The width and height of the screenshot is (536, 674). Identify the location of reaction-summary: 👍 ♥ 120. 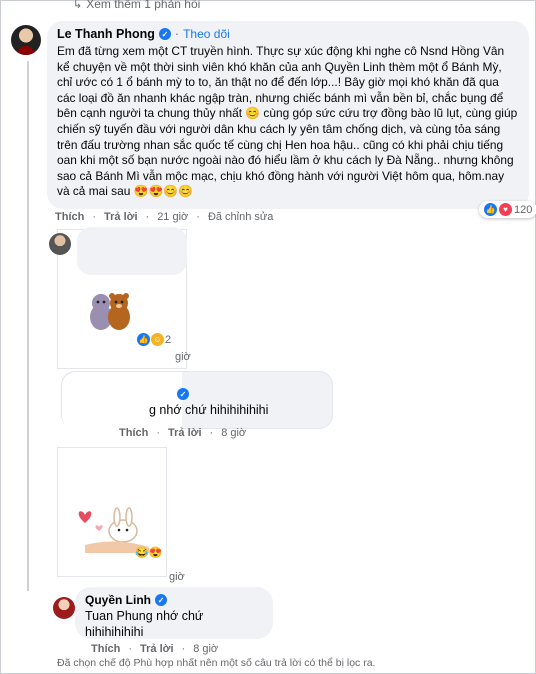
(507, 209).